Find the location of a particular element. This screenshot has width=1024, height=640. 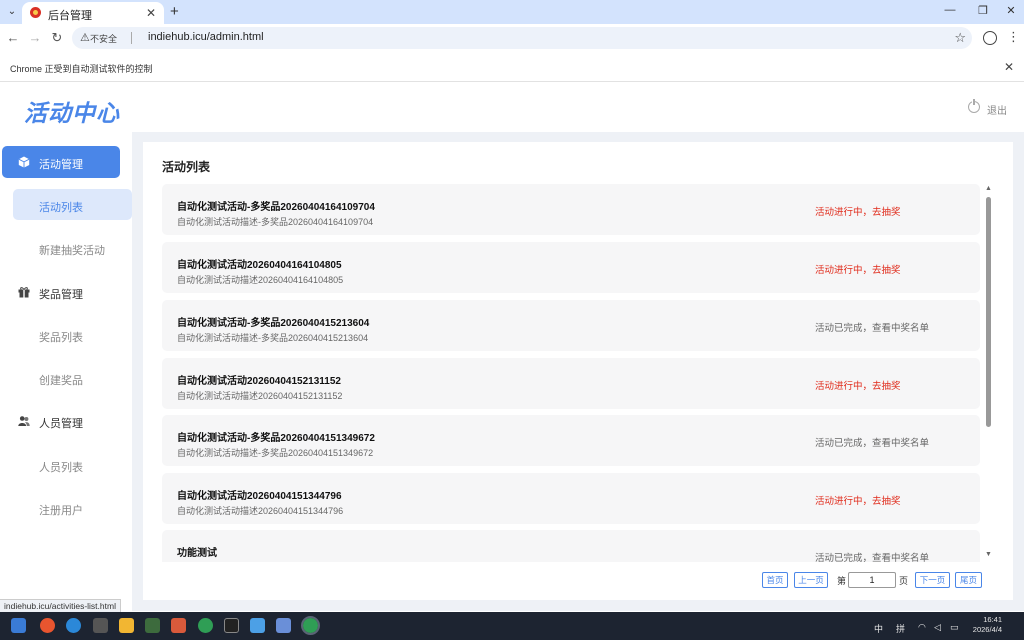

app-logo: 活动中心 is located at coordinates (72, 113).